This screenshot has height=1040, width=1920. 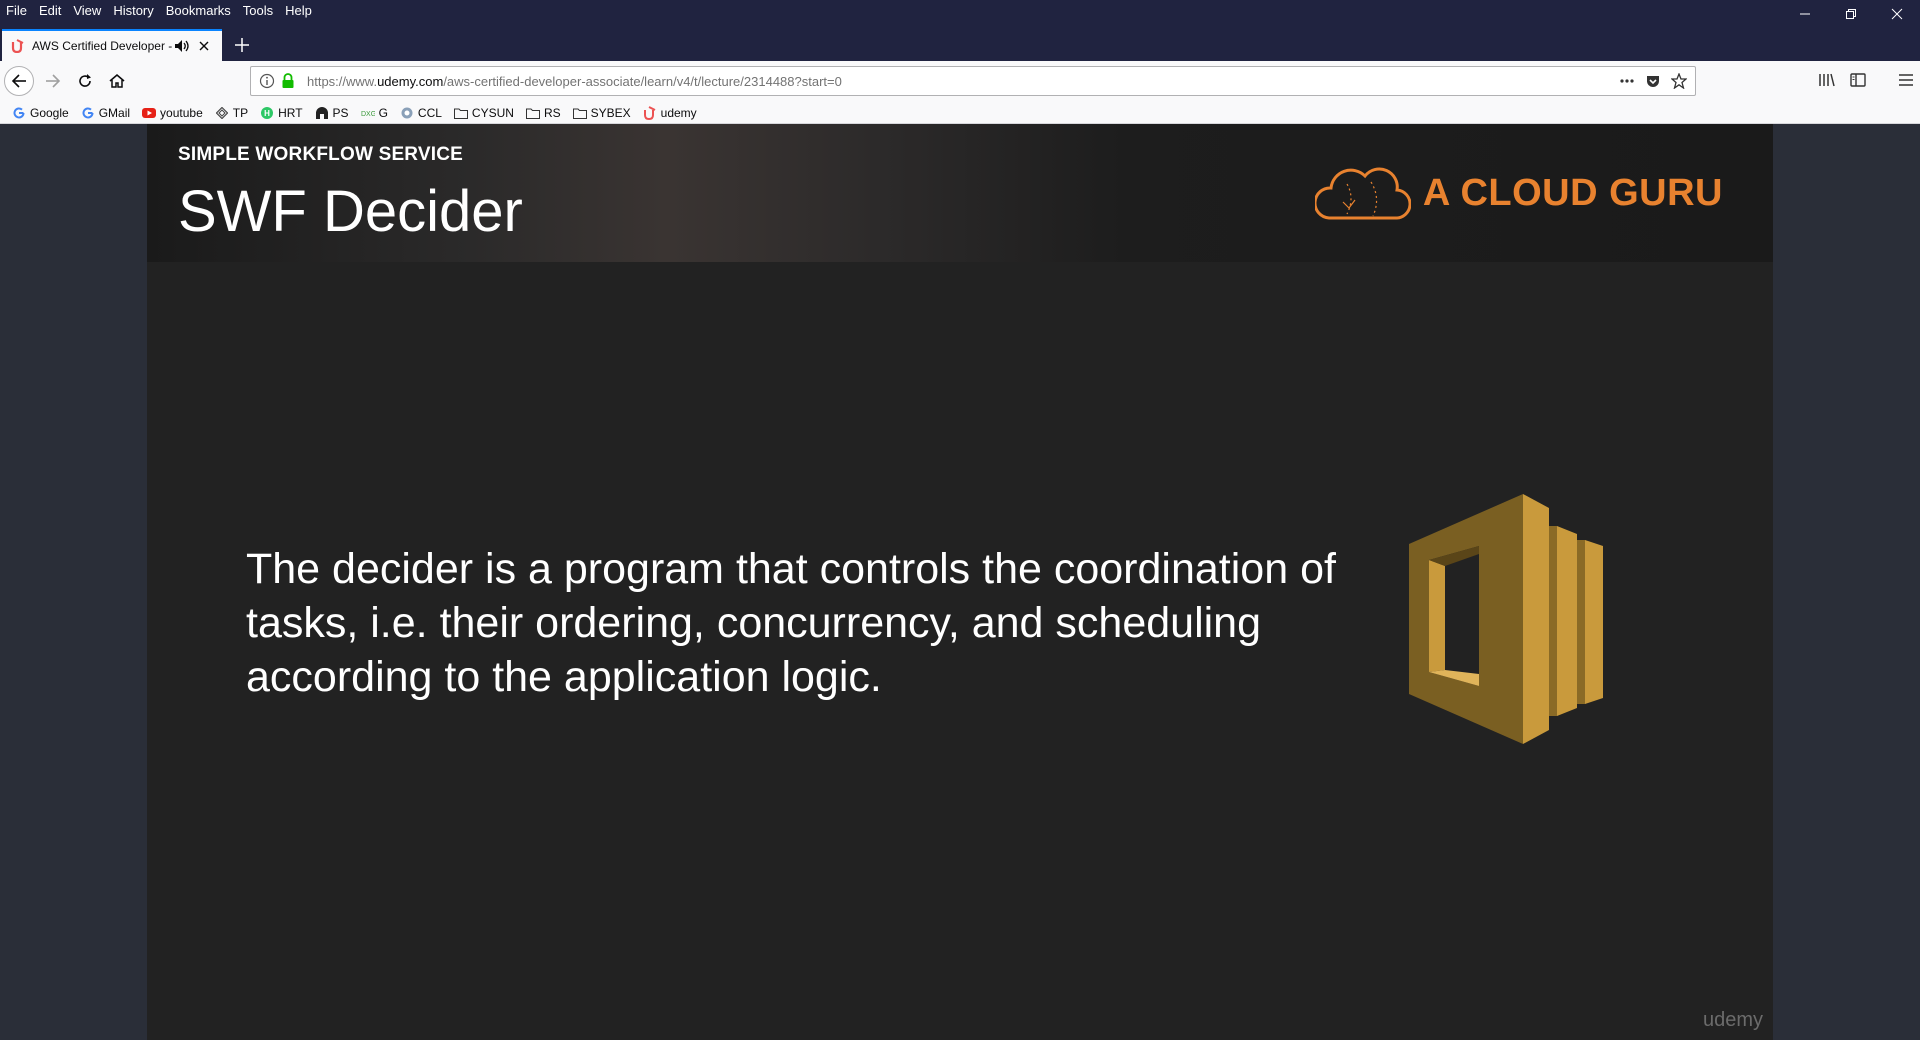 What do you see at coordinates (198, 11) in the screenshot?
I see `menu-bookmarks: Bookmarks` at bounding box center [198, 11].